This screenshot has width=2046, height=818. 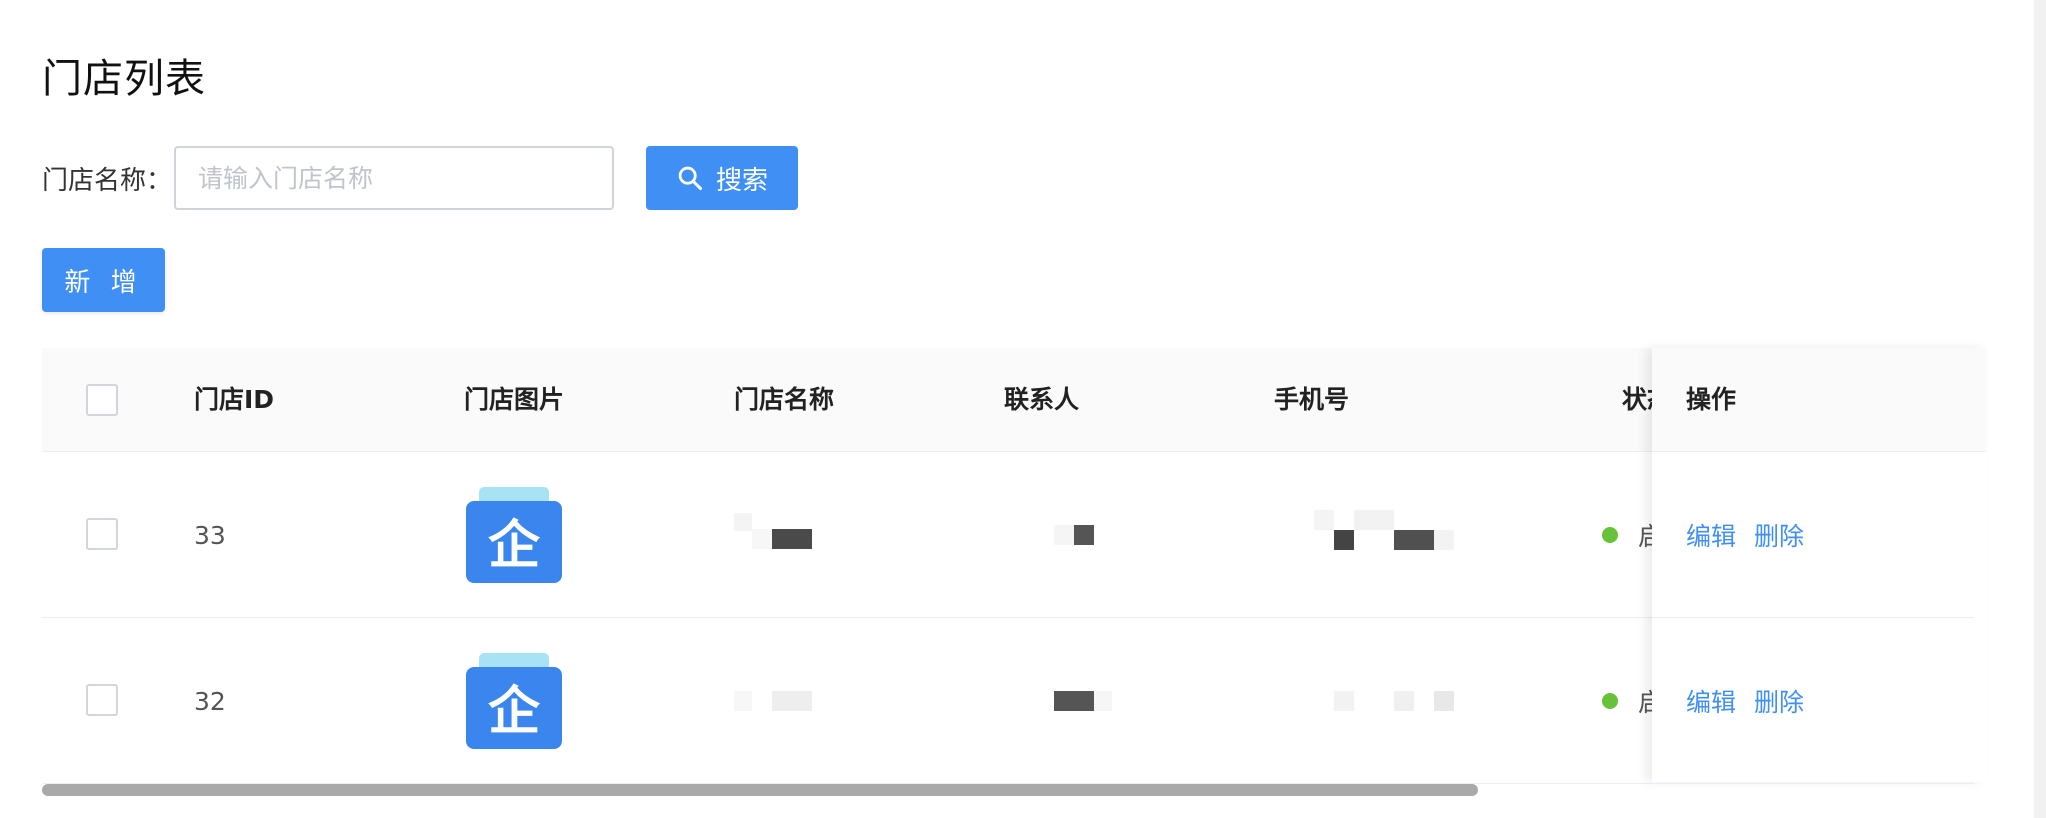 What do you see at coordinates (234, 399) in the screenshot?
I see `column-header-store-id: 门店ID` at bounding box center [234, 399].